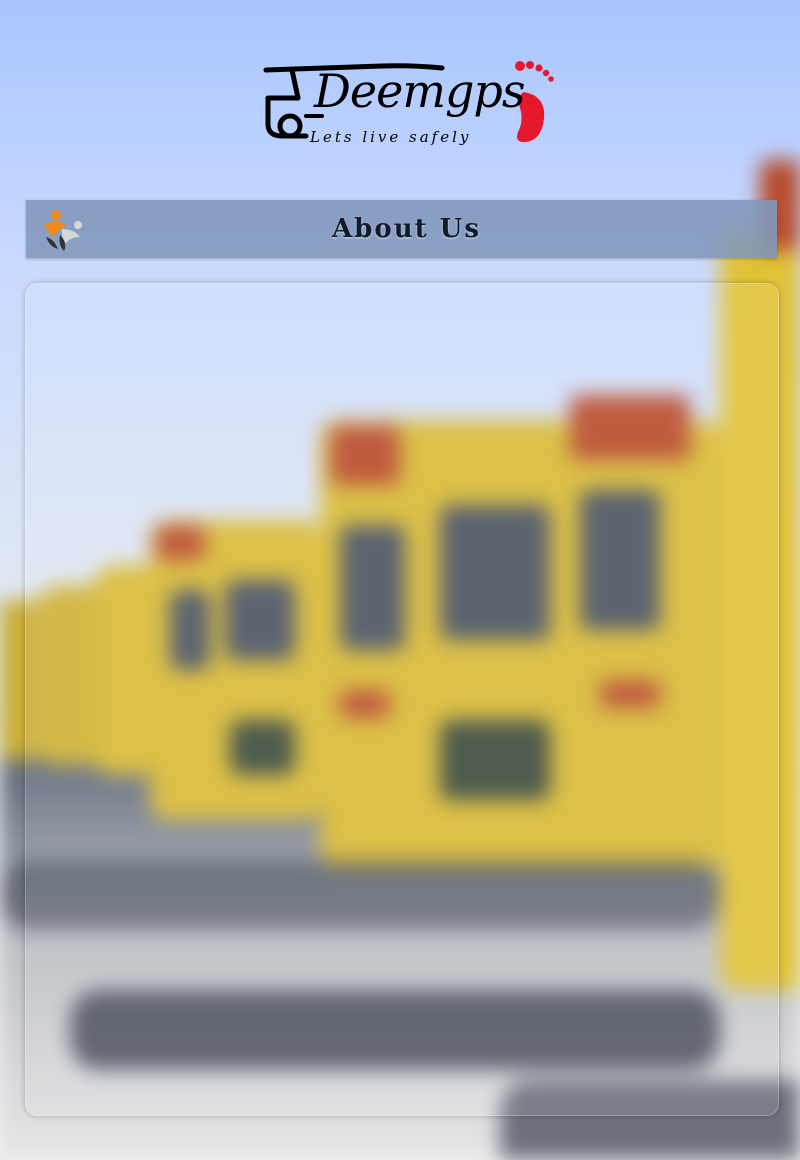 Image resolution: width=800 pixels, height=1160 pixels. Describe the element at coordinates (419, 91) in the screenshot. I see `logo-wordmark: Deemgps` at that location.